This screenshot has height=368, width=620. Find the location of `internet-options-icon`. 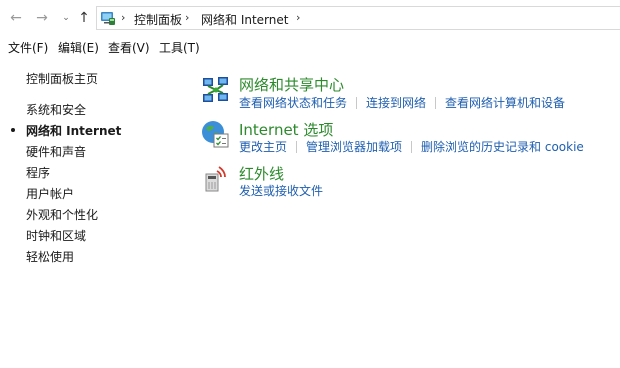

internet-options-icon is located at coordinates (215, 134).